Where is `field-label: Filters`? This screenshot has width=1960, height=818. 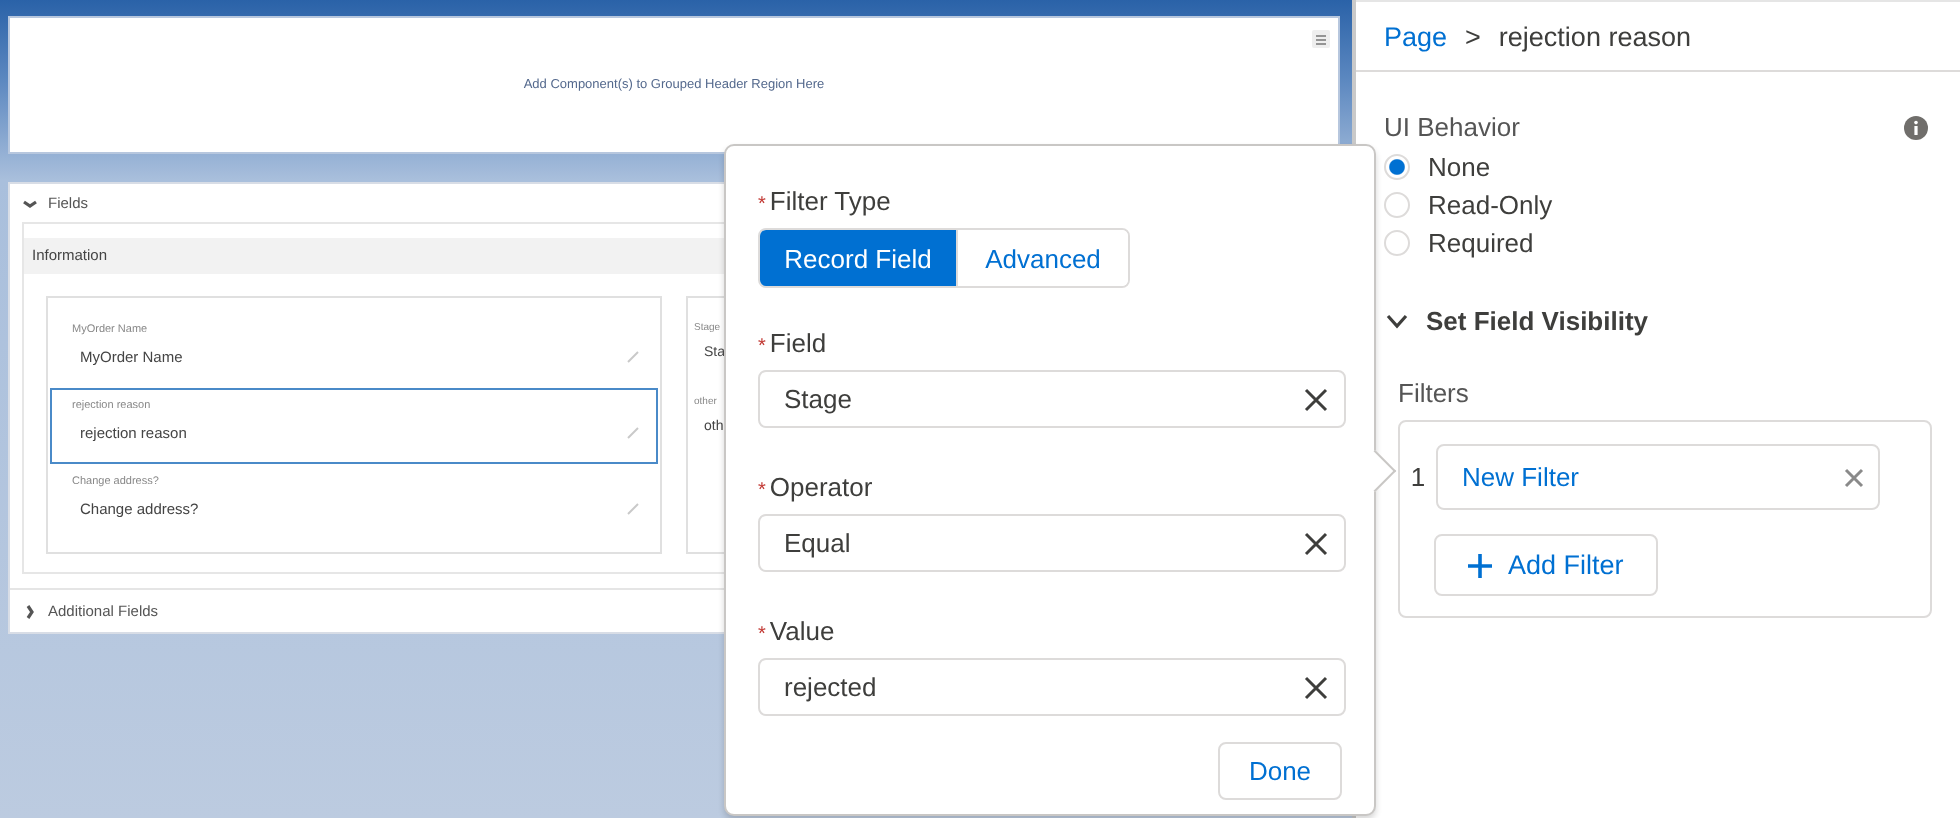
field-label: Filters is located at coordinates (1433, 392).